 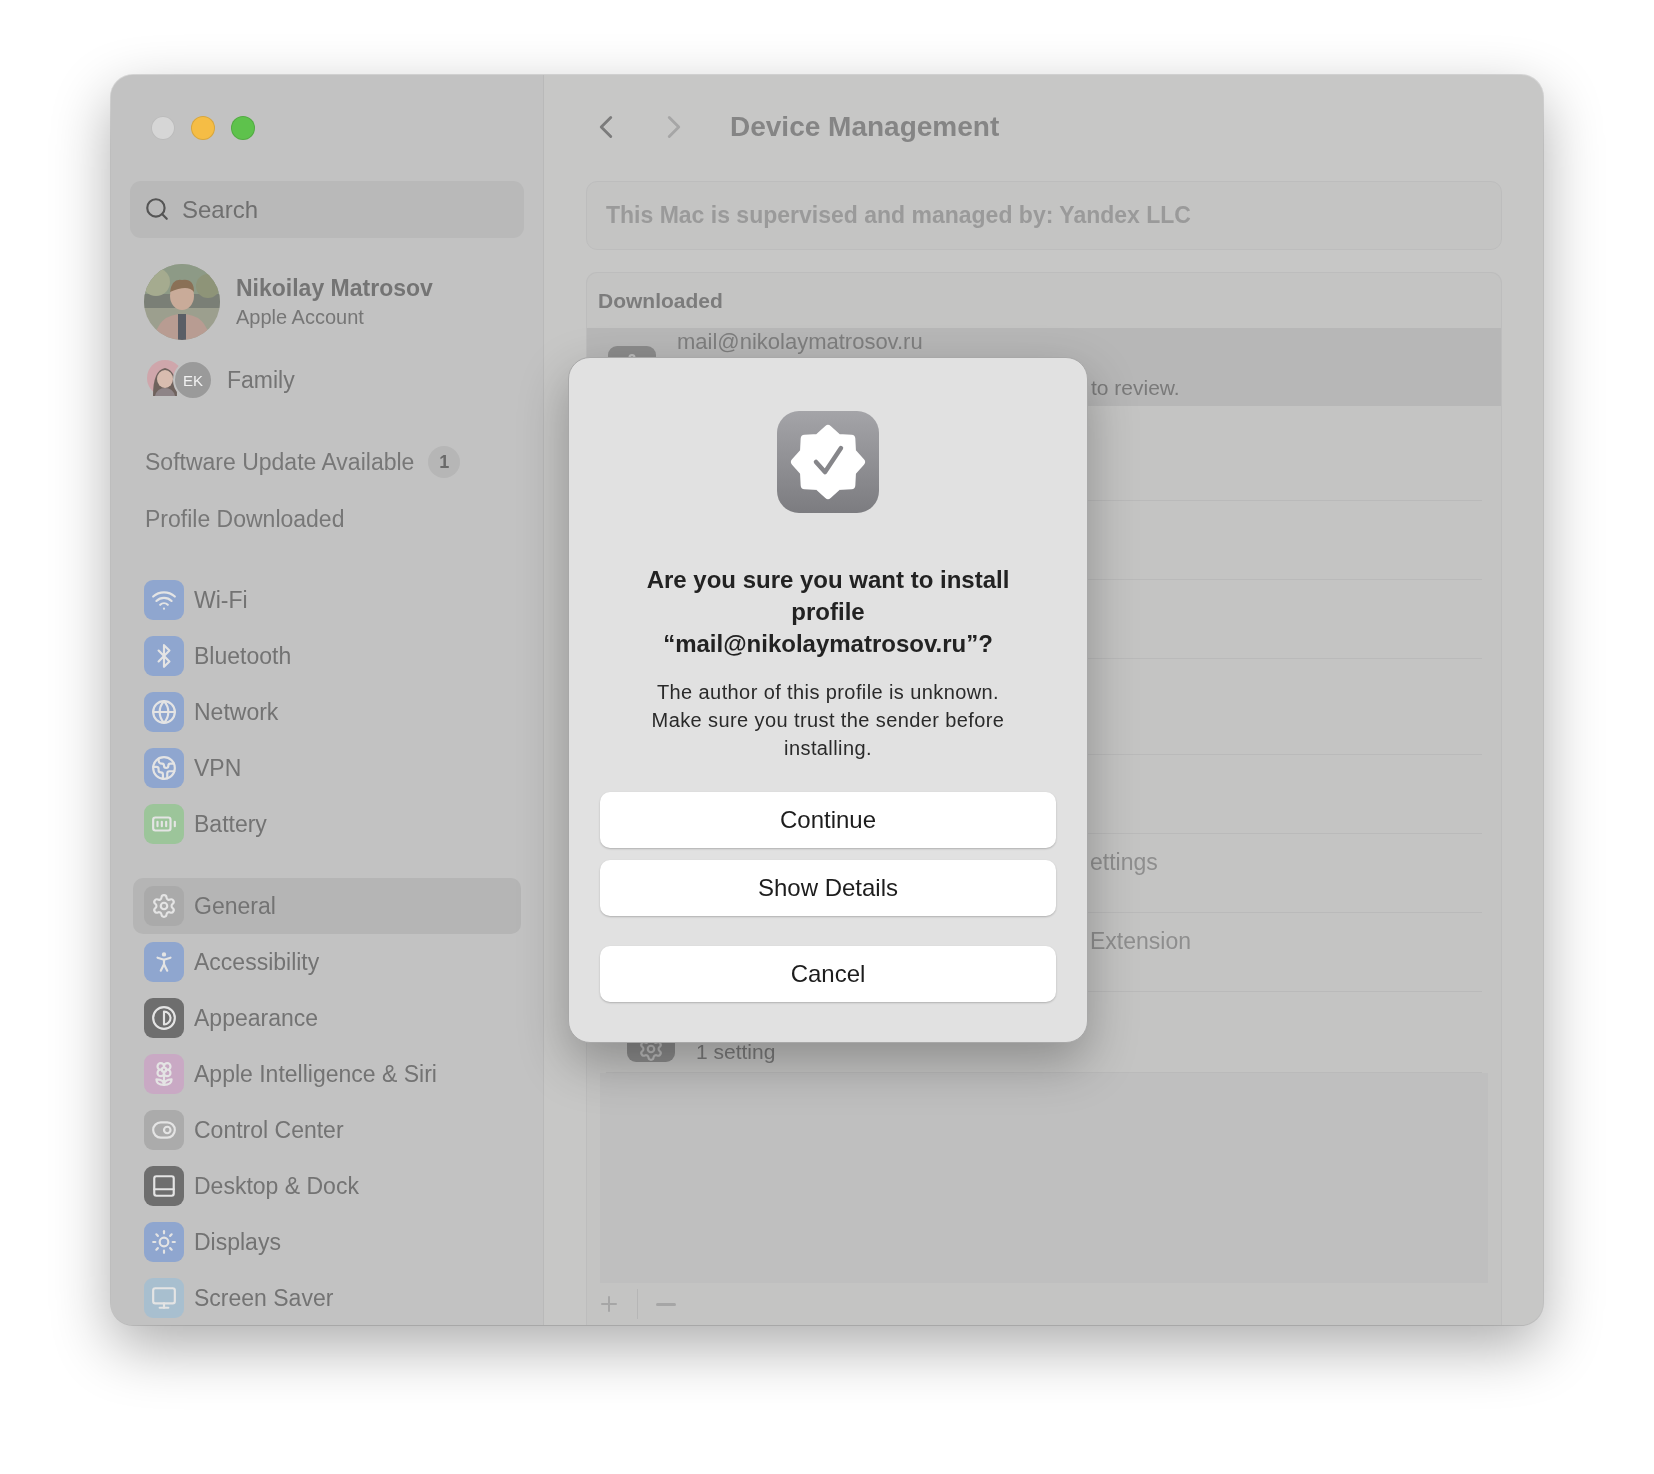 I want to click on initials-avatar: EK, so click(x=193, y=380).